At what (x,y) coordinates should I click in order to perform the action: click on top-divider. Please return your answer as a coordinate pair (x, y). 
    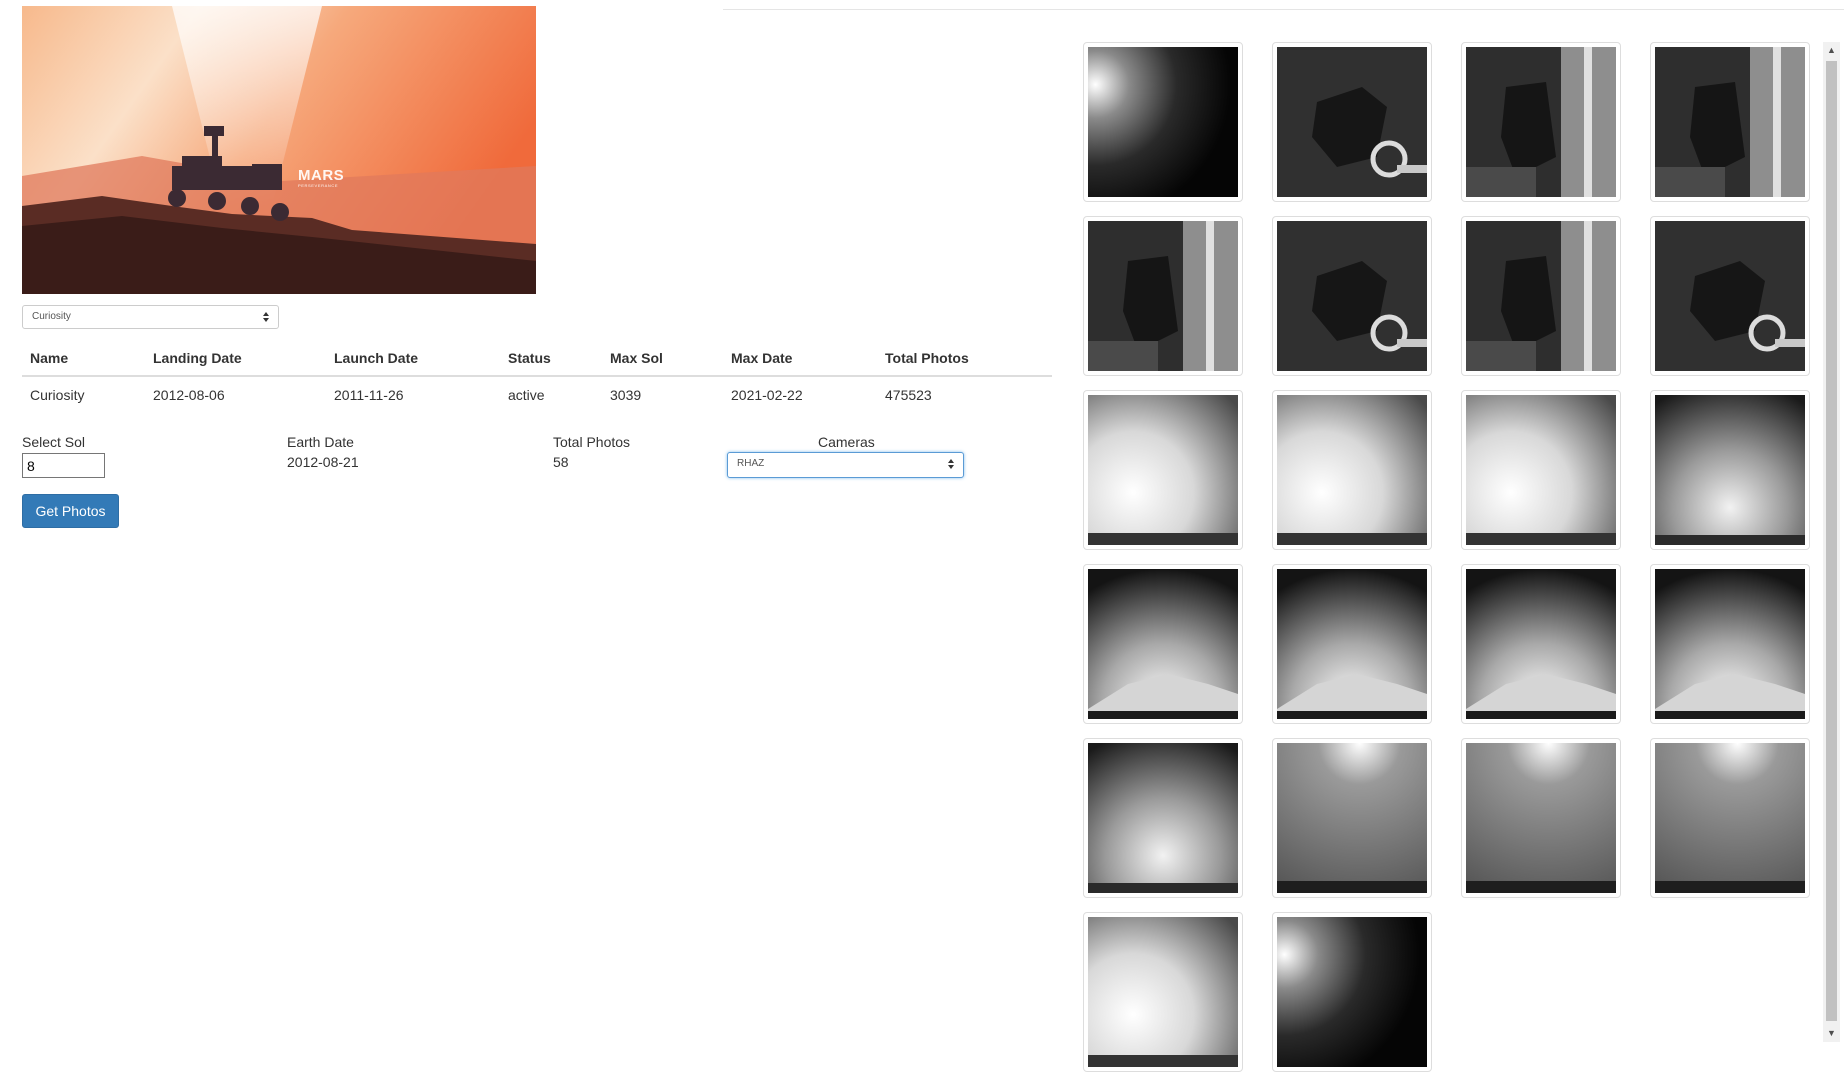
    Looking at the image, I should click on (1283, 9).